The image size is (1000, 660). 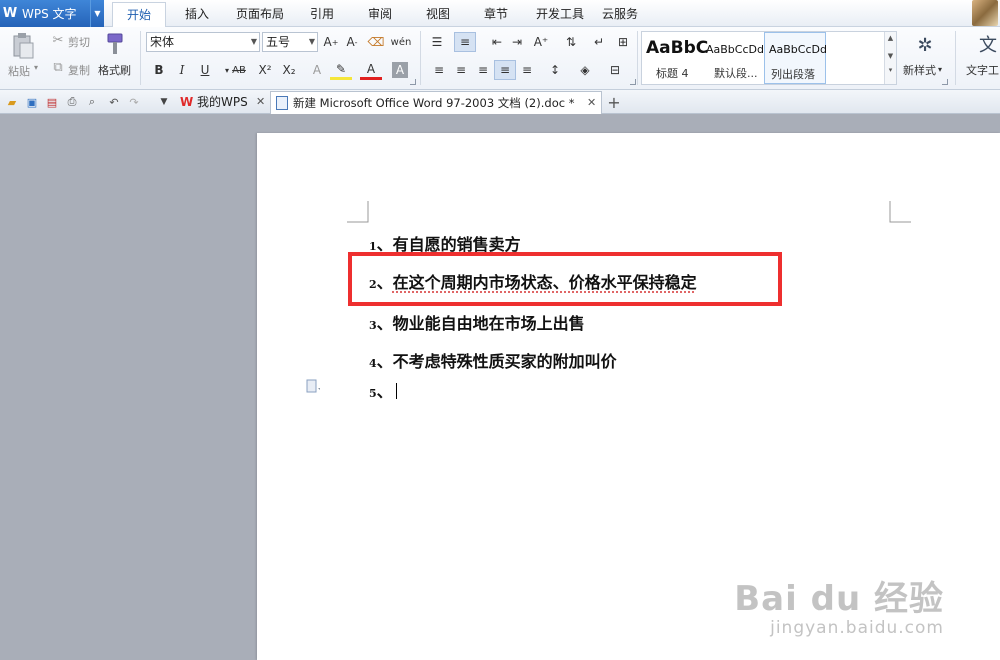 What do you see at coordinates (461, 70) in the screenshot?
I see `align-center-icon: ≡` at bounding box center [461, 70].